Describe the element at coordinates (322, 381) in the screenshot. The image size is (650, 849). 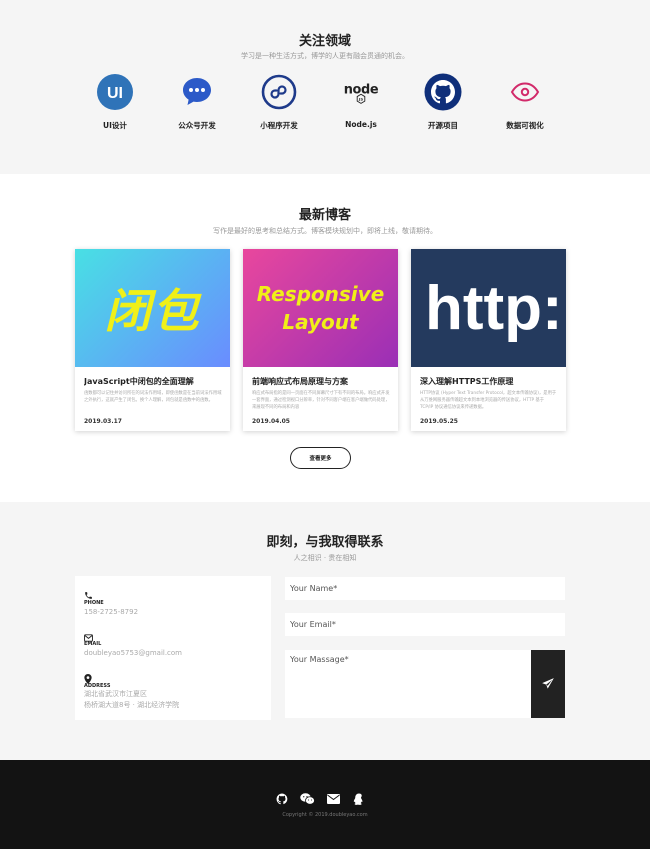
I see `blog-card-title: 前端响应式布局原理与方案` at that location.